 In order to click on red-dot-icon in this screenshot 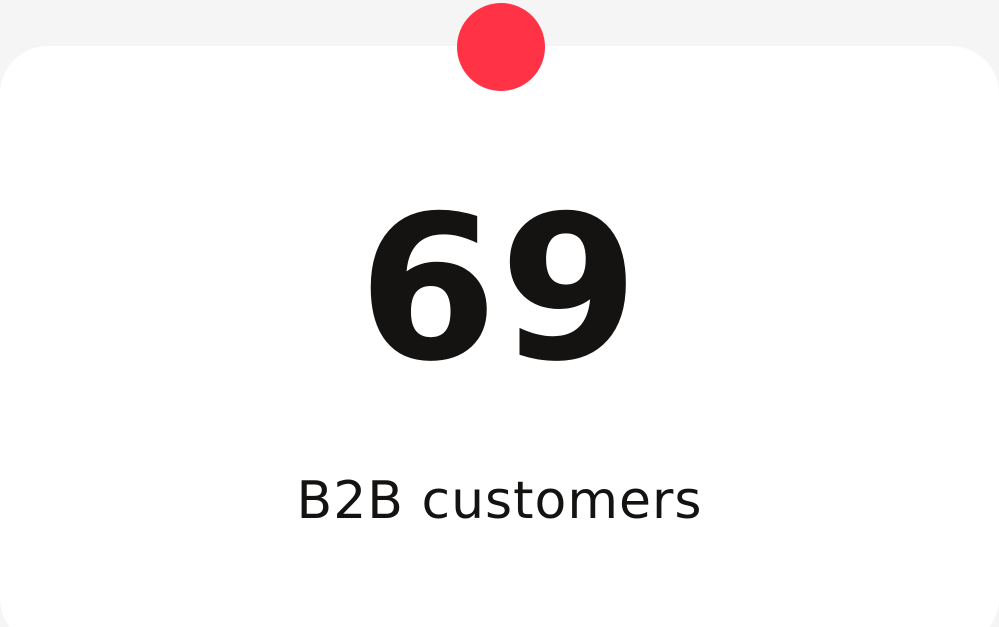, I will do `click(501, 47)`.